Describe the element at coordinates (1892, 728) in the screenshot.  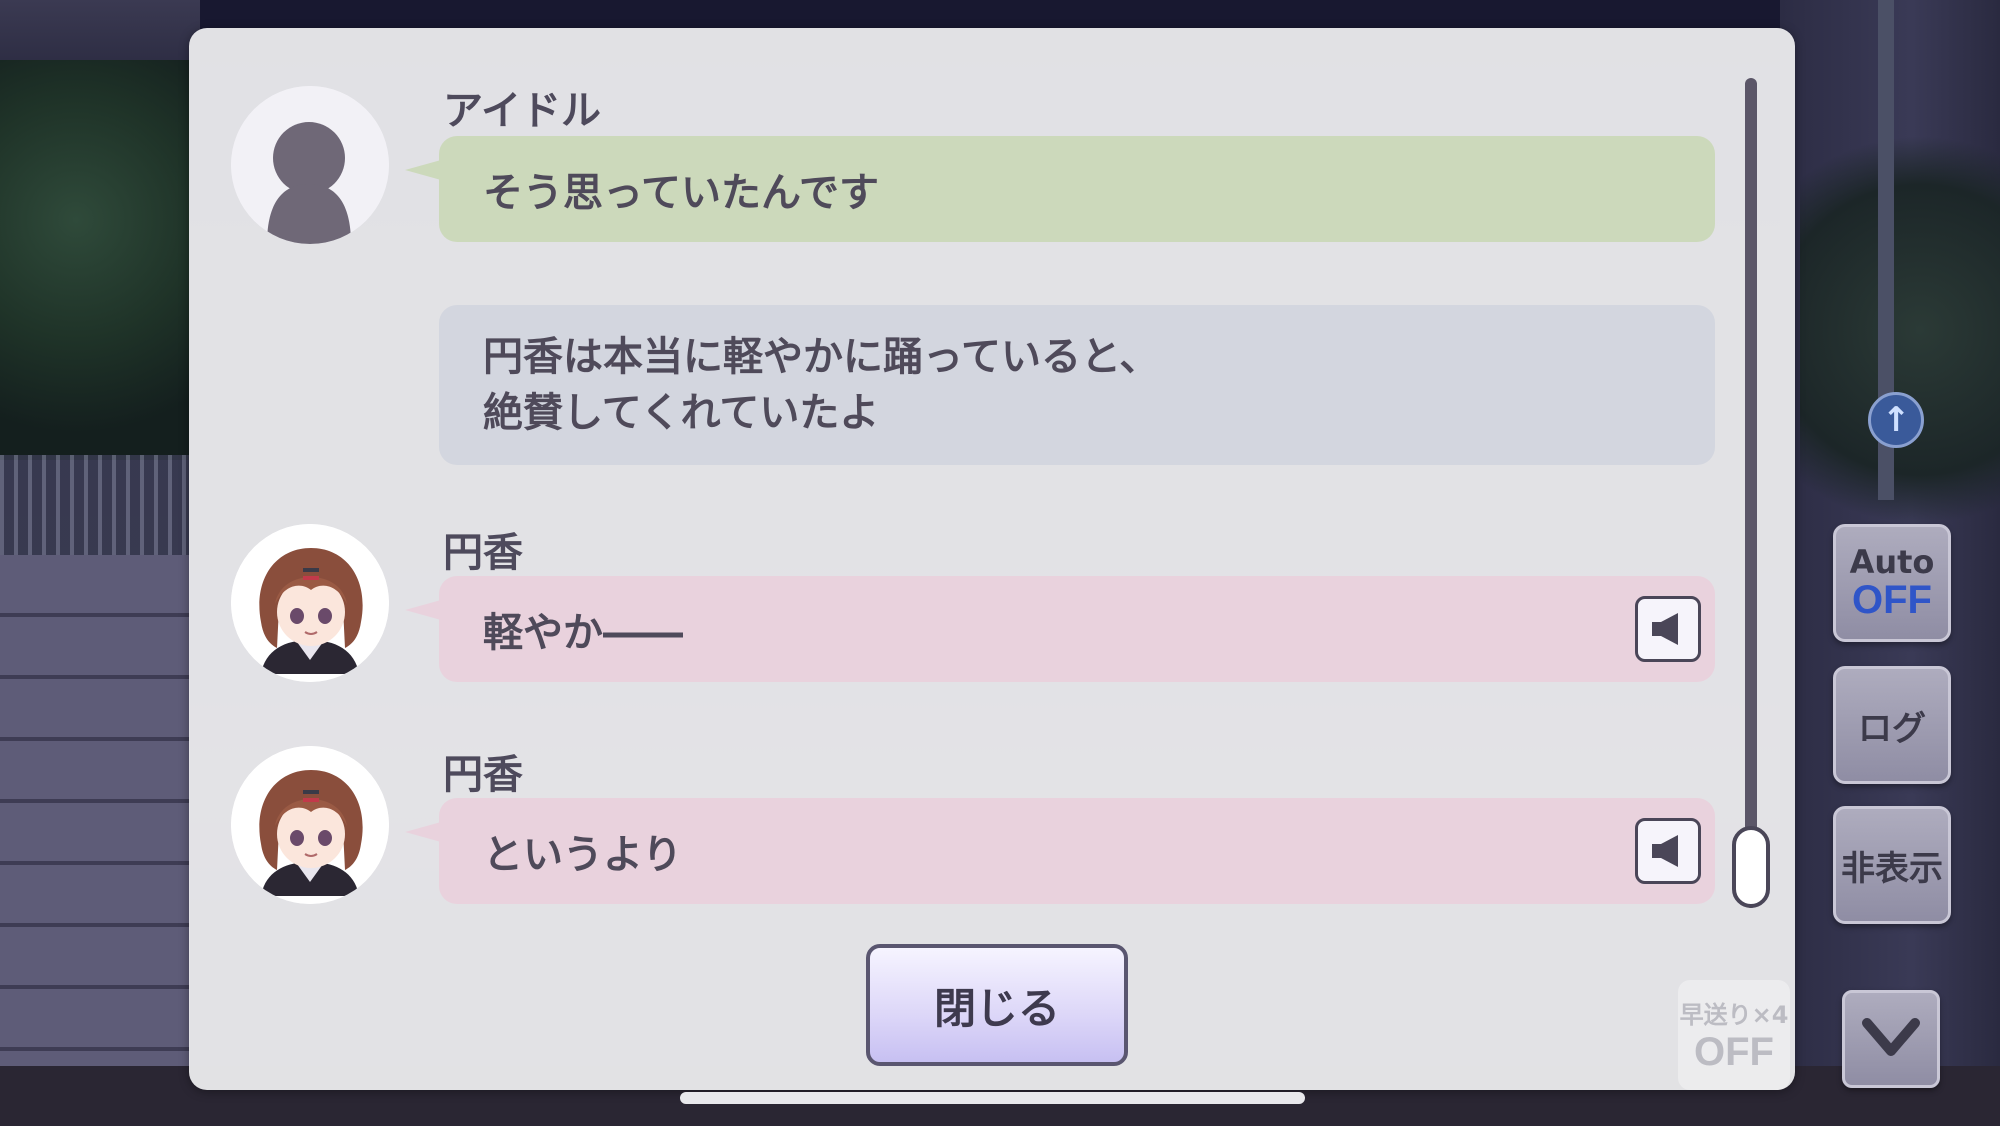
I see `log-label: ログ` at that location.